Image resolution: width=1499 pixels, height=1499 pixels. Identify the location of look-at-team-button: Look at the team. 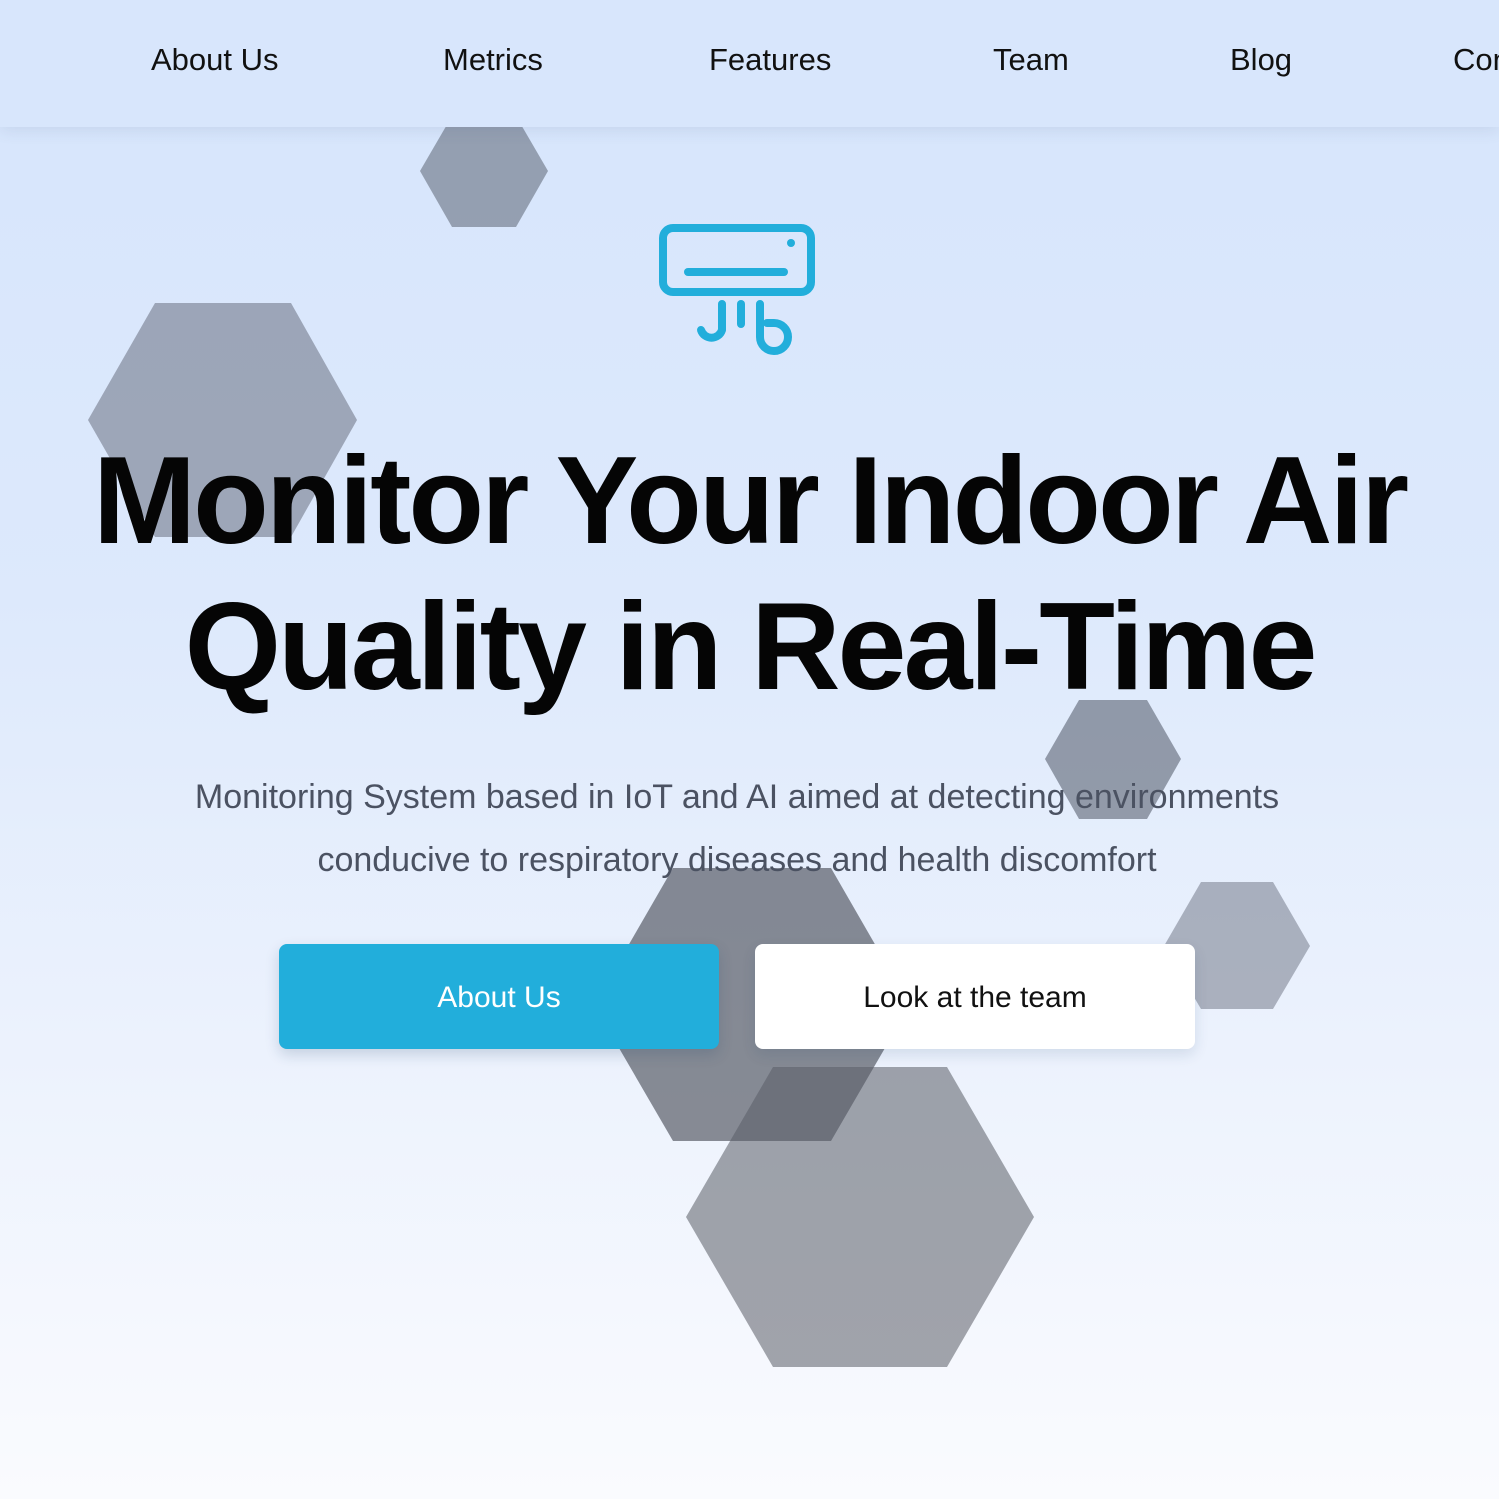
(975, 996).